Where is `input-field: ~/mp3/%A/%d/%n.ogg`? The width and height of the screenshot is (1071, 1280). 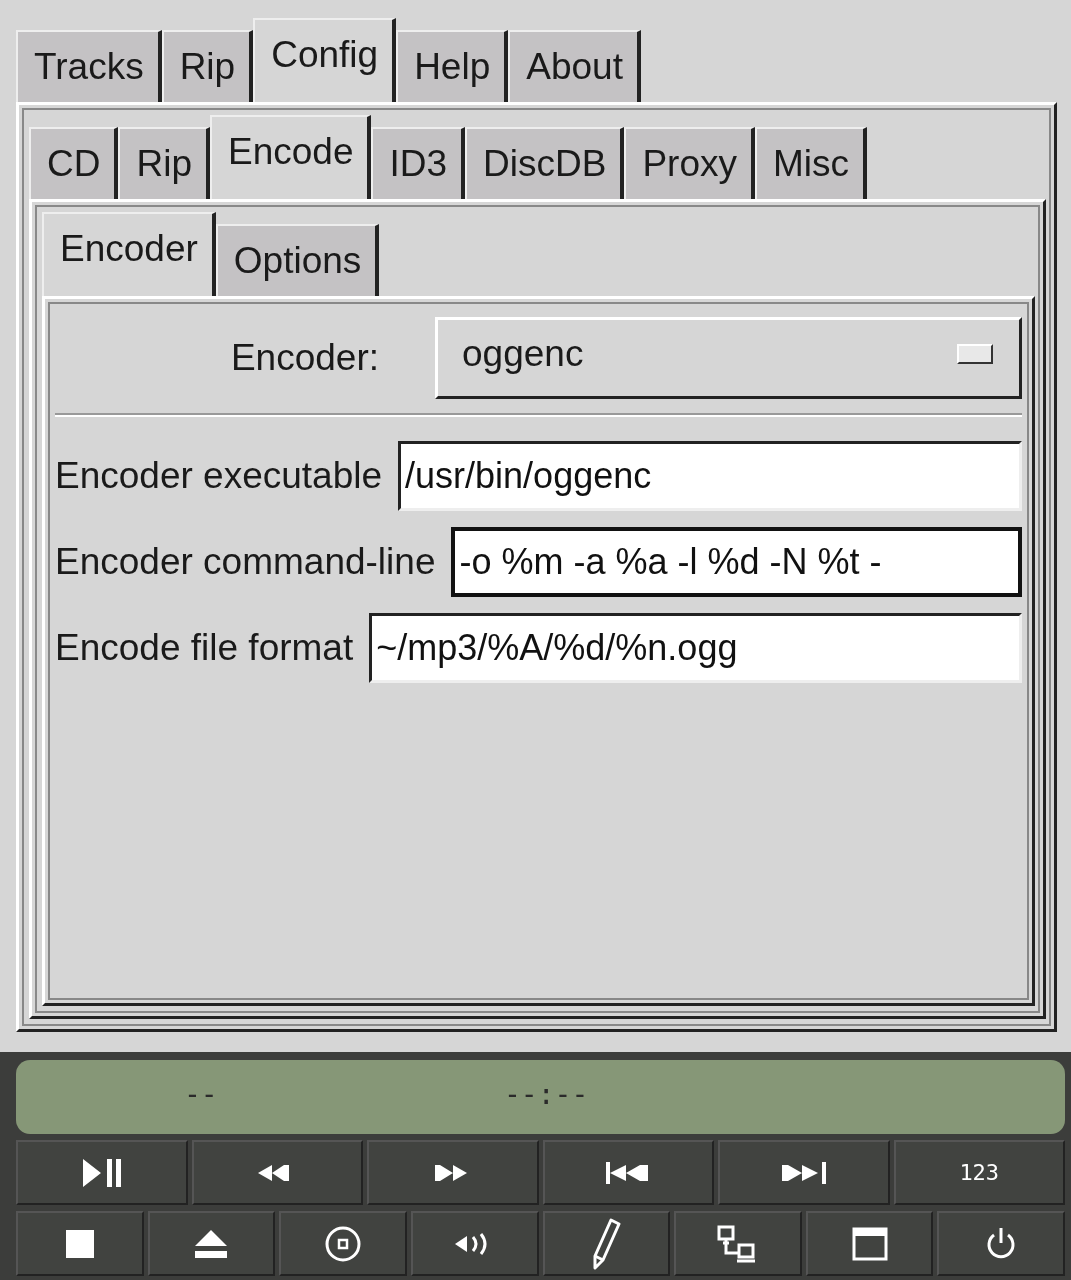
input-field: ~/mp3/%A/%d/%n.ogg is located at coordinates (695, 648).